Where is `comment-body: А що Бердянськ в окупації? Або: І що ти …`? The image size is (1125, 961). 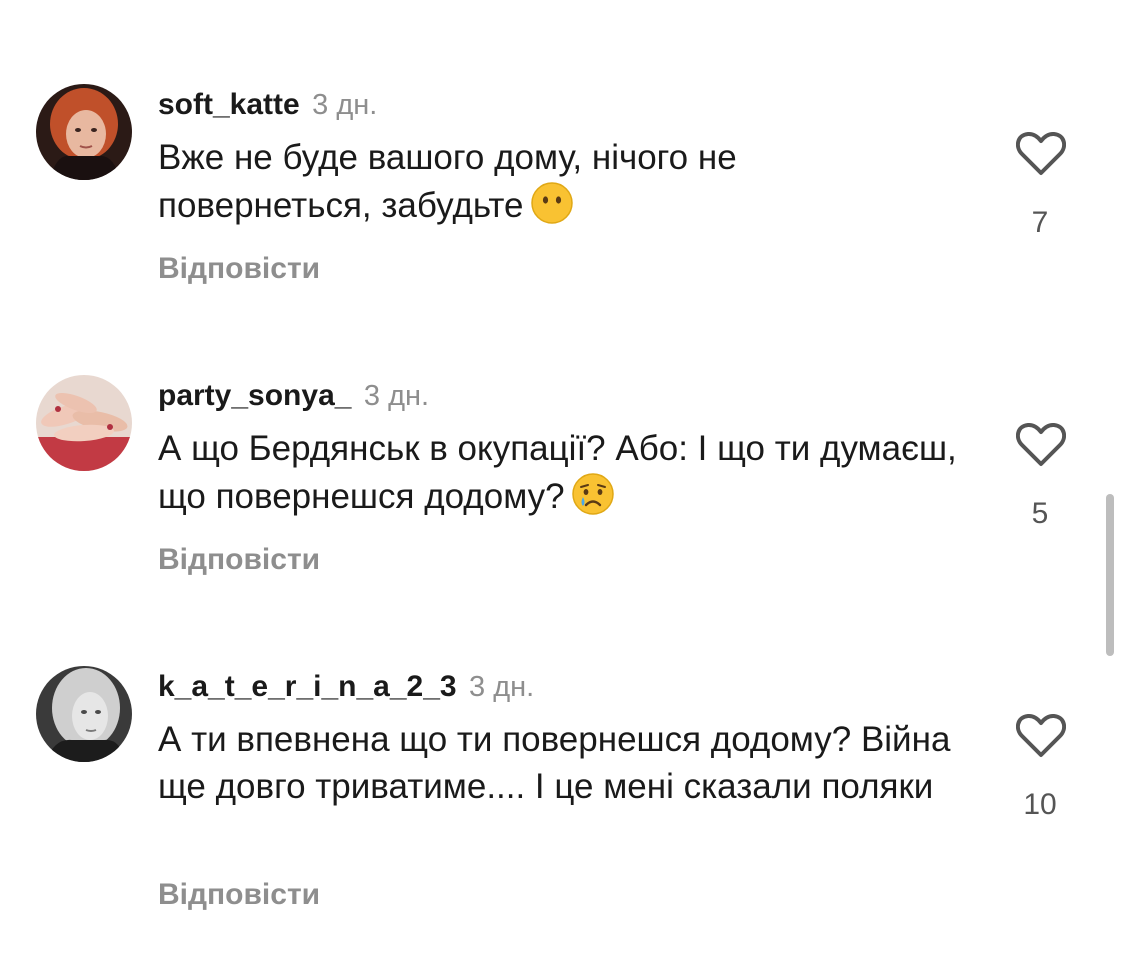 comment-body: А що Бердянськ в окупації? Або: І що ти … is located at coordinates (557, 472).